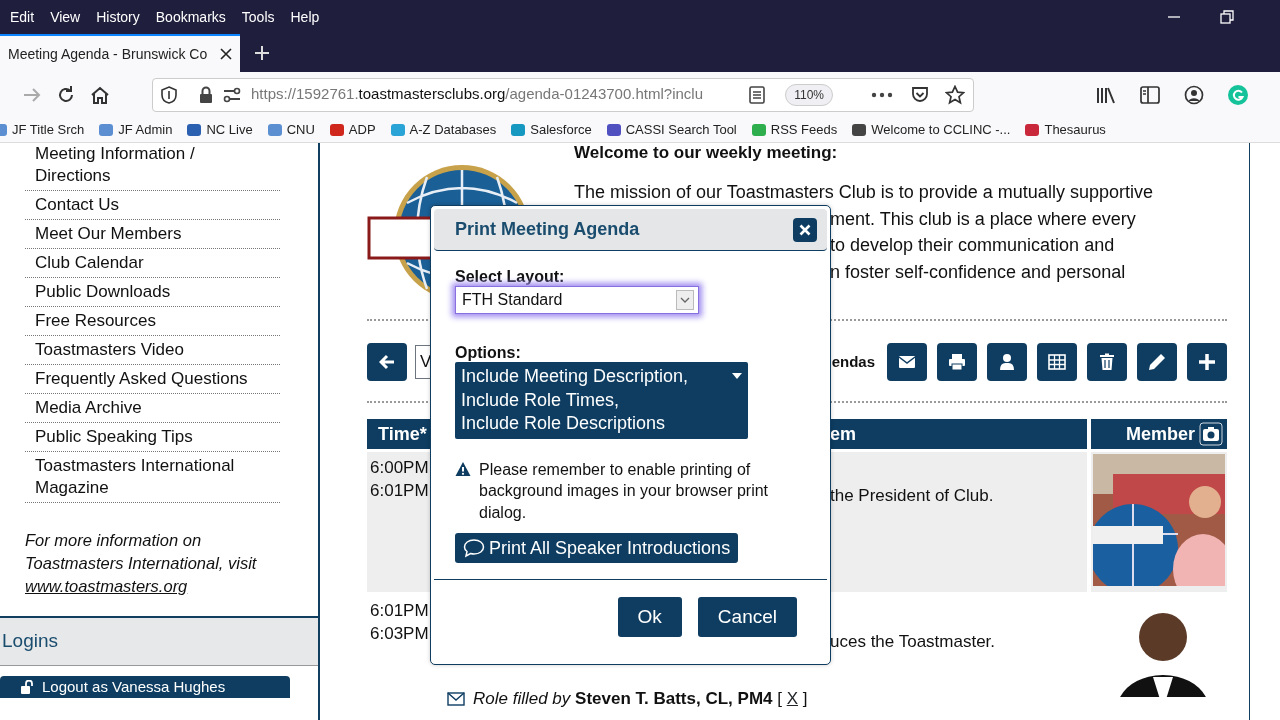  Describe the element at coordinates (152, 350) in the screenshot. I see `sidebar-link: Toastmasters Video` at that location.